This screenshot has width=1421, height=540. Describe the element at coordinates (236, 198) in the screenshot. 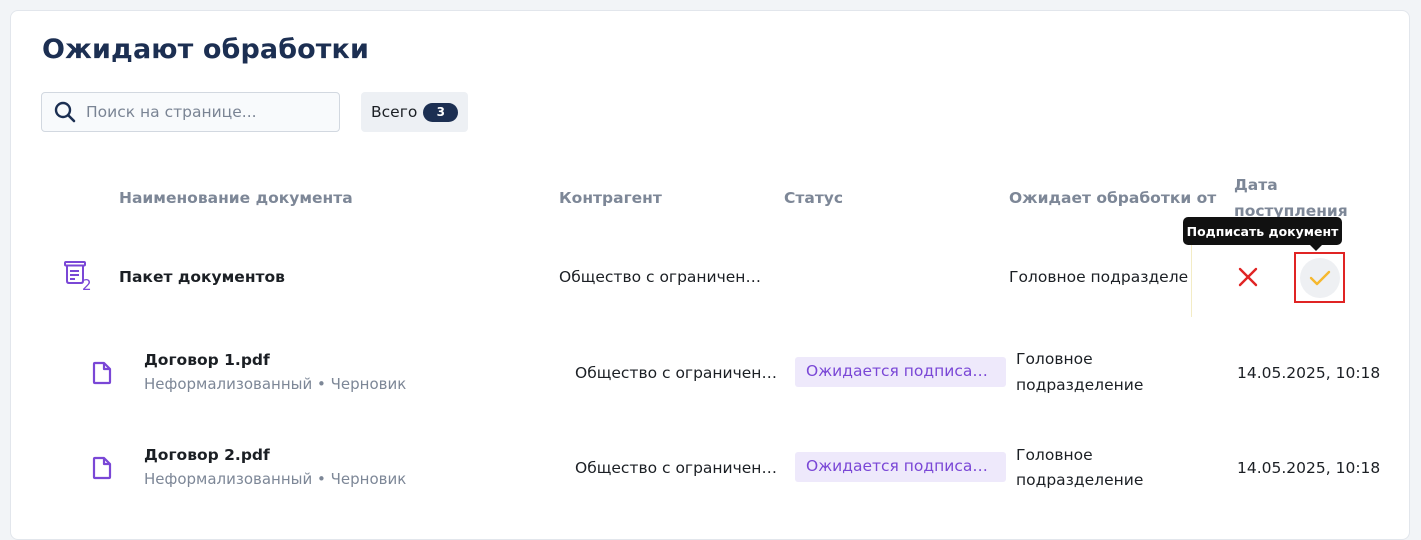

I see `column-header-name: Наименование документа` at that location.